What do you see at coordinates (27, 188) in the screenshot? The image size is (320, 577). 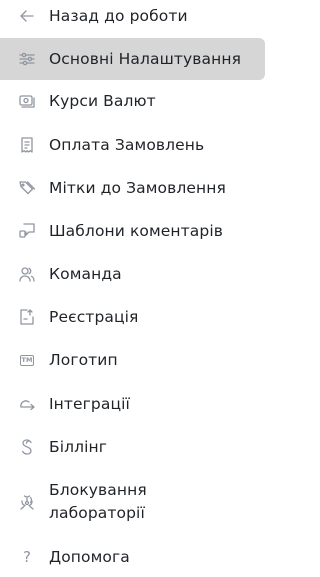 I see `tags-icon` at bounding box center [27, 188].